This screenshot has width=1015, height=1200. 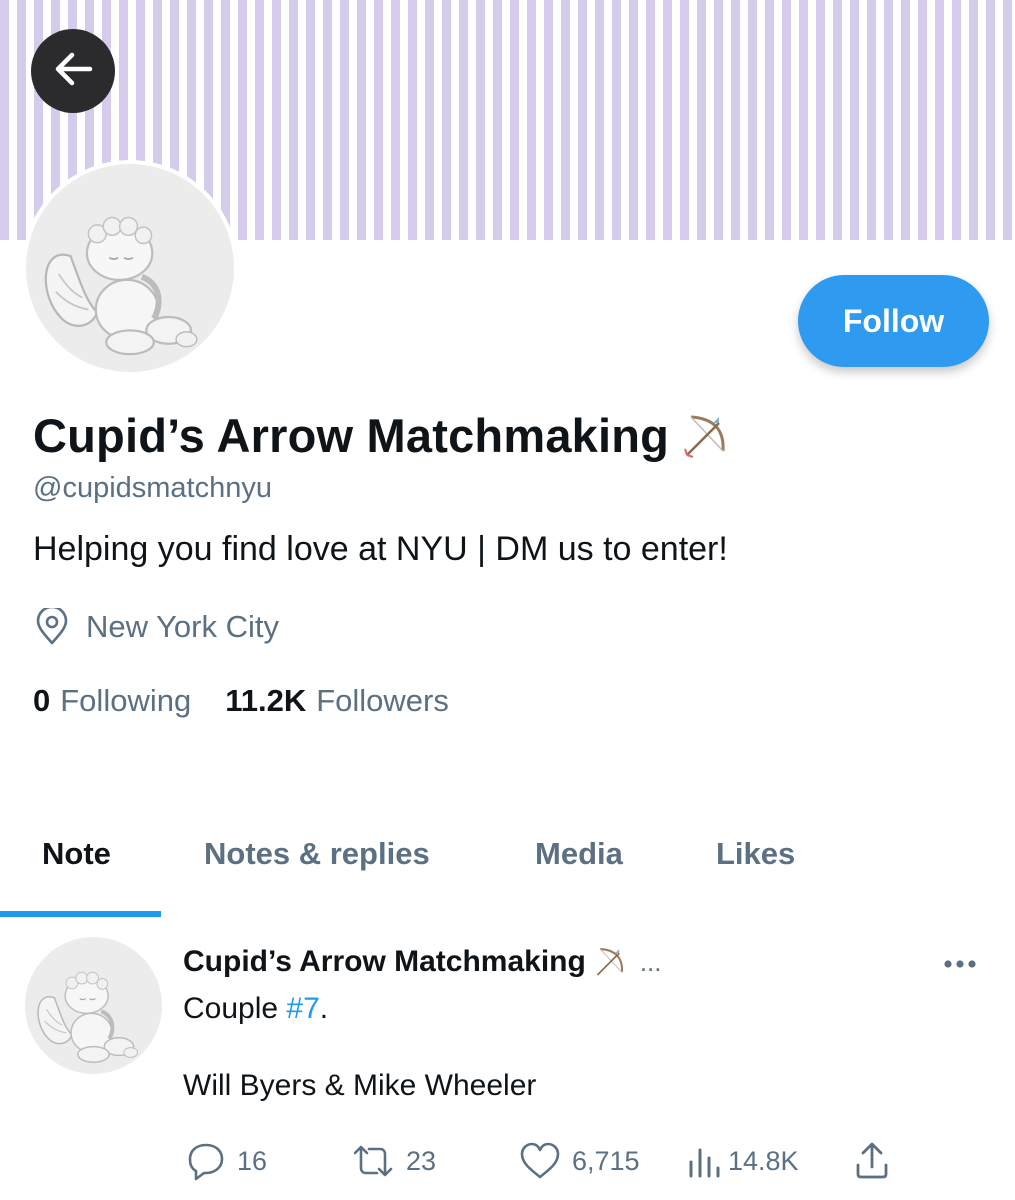 What do you see at coordinates (80, 914) in the screenshot?
I see `active-tab-indicator` at bounding box center [80, 914].